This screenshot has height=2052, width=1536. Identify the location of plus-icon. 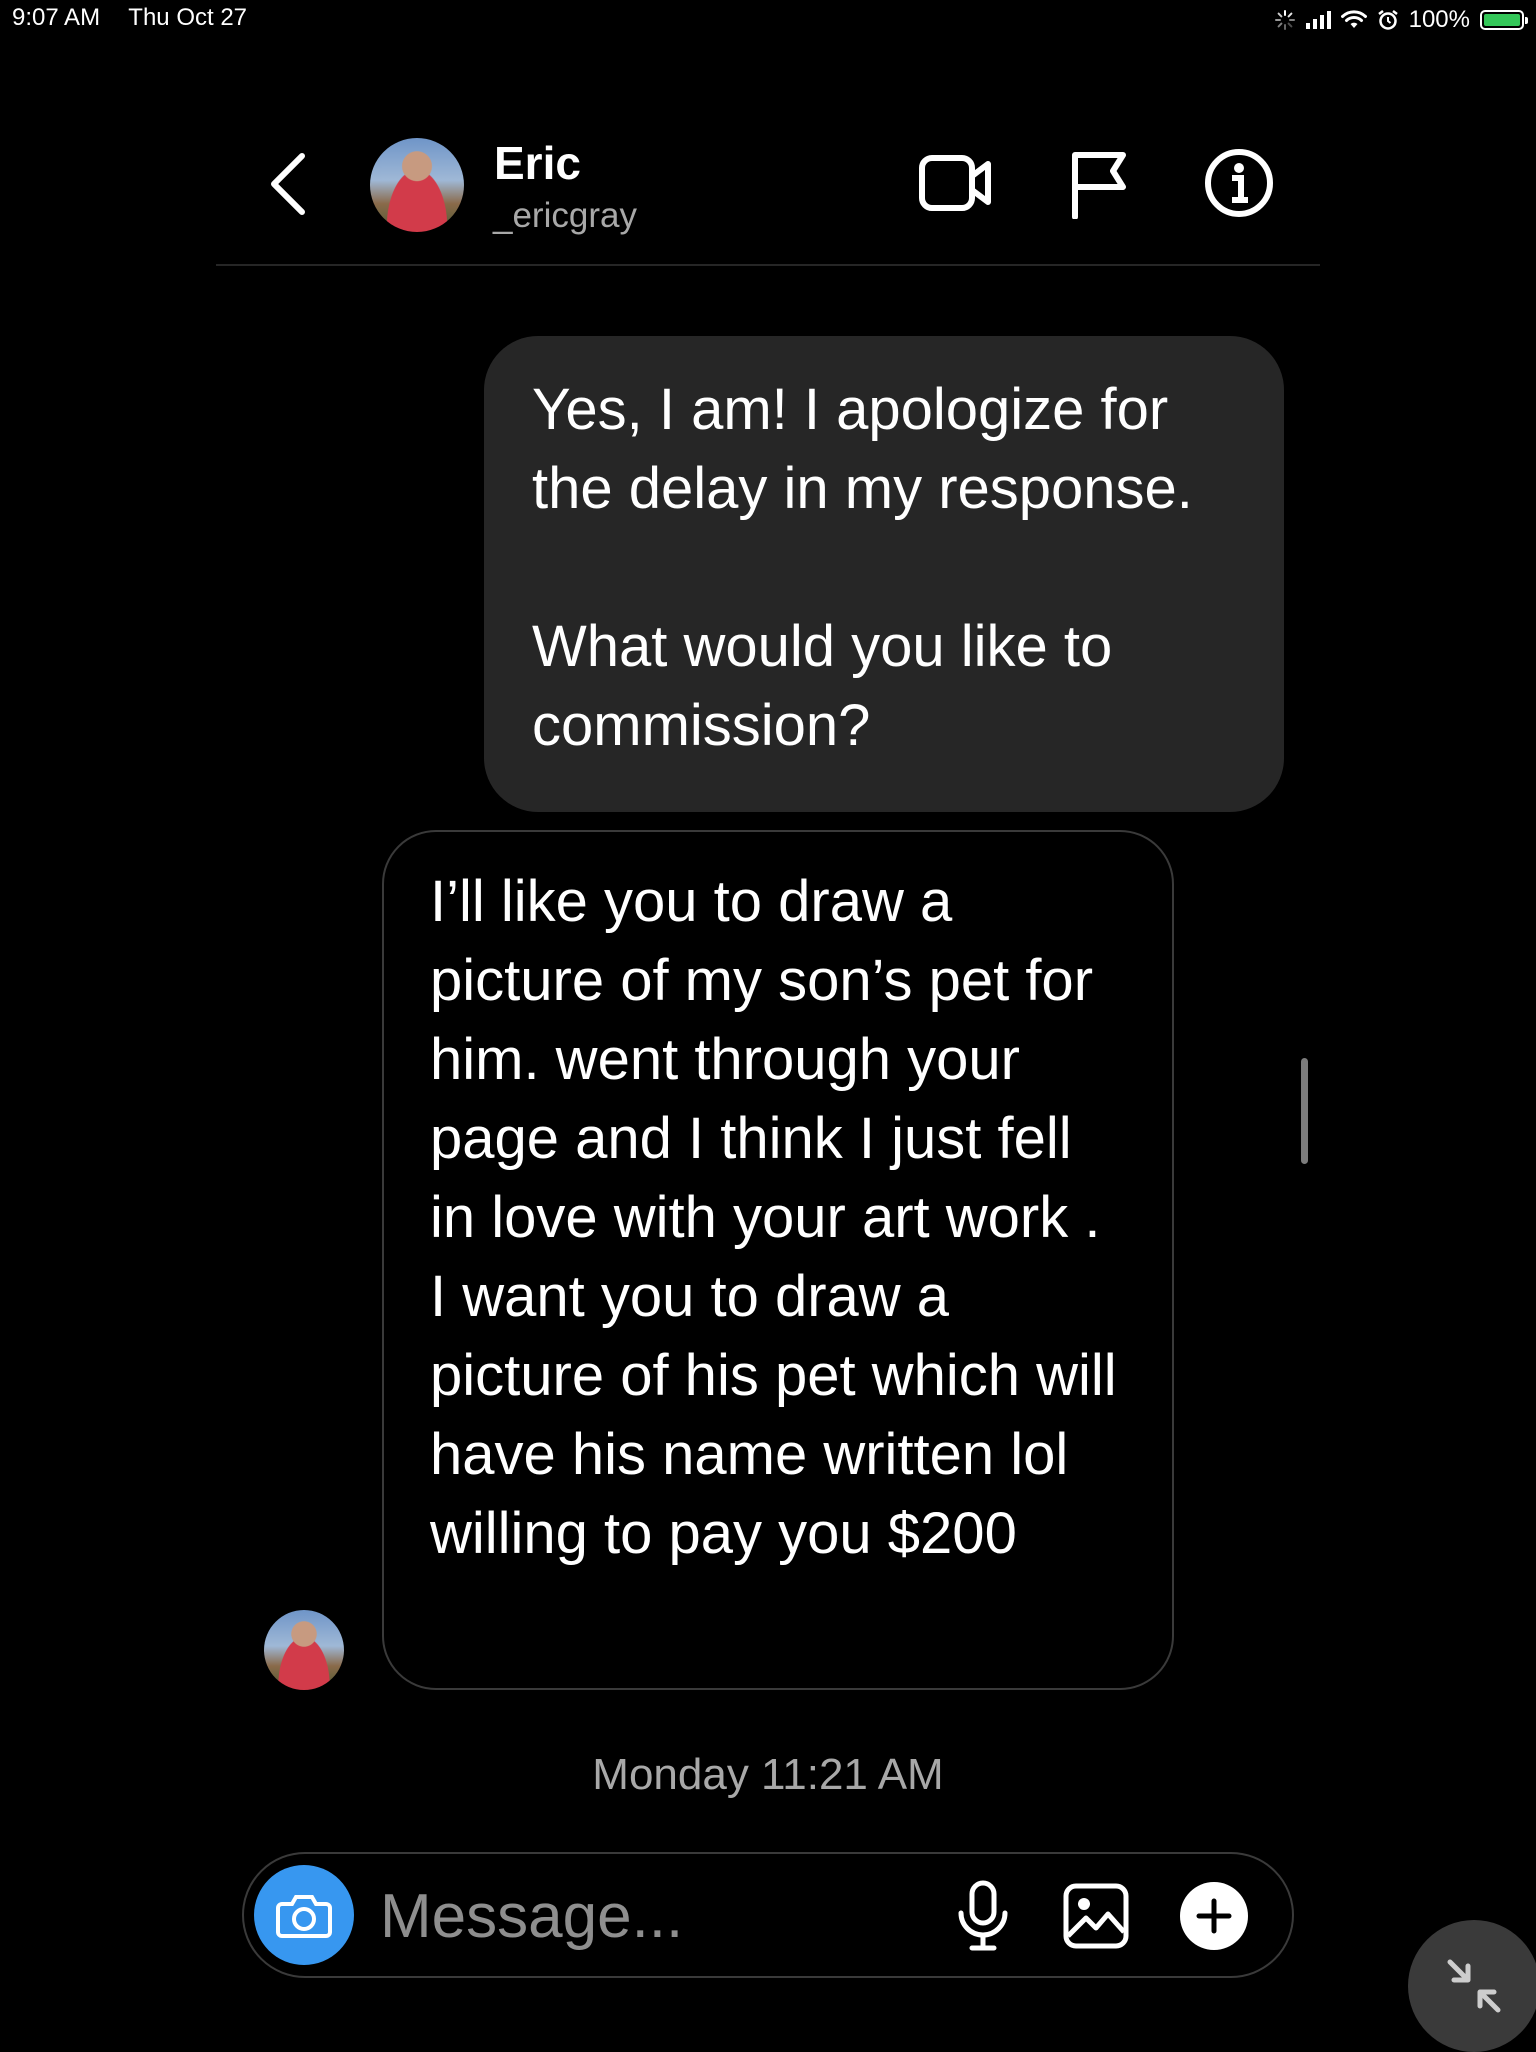
(1214, 1916).